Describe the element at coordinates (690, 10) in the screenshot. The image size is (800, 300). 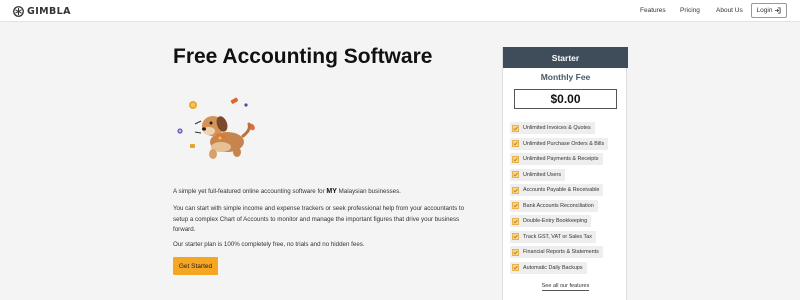
I see `nav-pricing: Pricing` at that location.